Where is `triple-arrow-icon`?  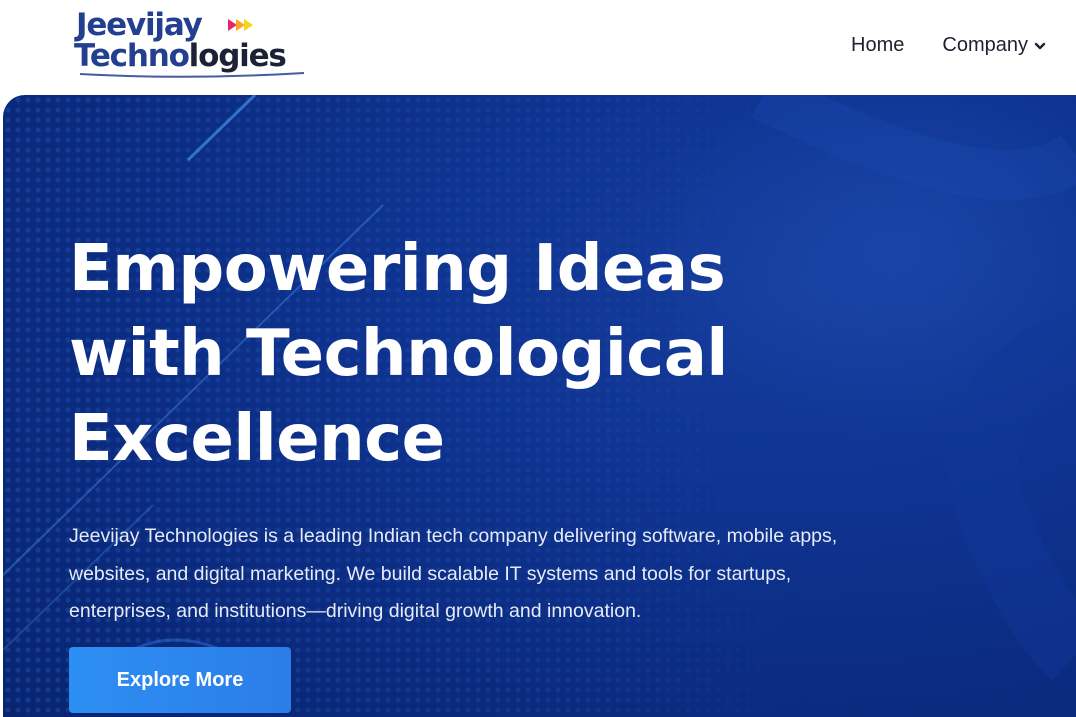 triple-arrow-icon is located at coordinates (240, 25).